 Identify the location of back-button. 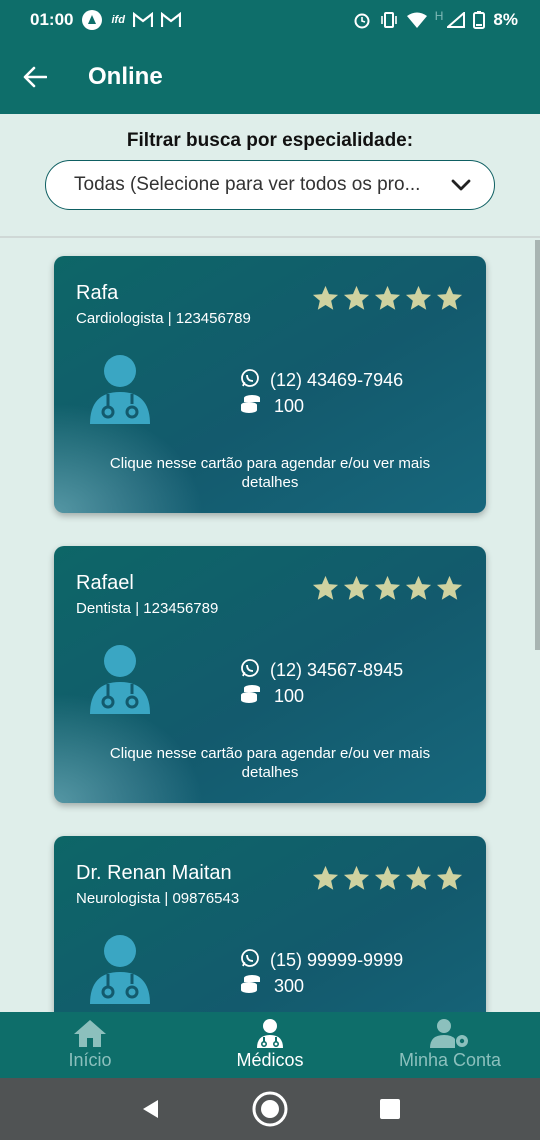
(35, 77).